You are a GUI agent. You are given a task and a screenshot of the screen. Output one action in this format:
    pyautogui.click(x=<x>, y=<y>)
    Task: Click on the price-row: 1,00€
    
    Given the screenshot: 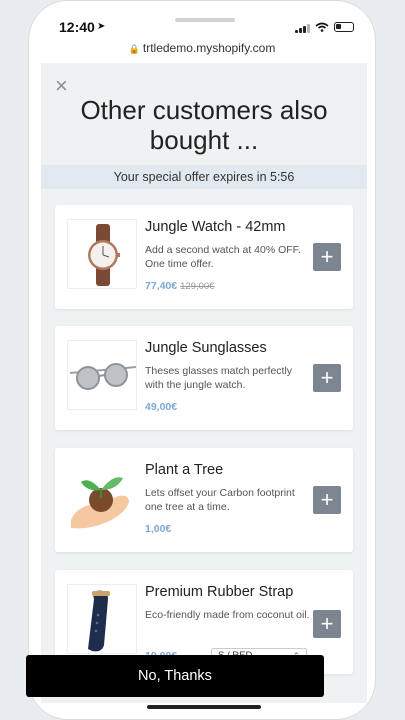 What is the action you would take?
    pyautogui.click(x=158, y=529)
    